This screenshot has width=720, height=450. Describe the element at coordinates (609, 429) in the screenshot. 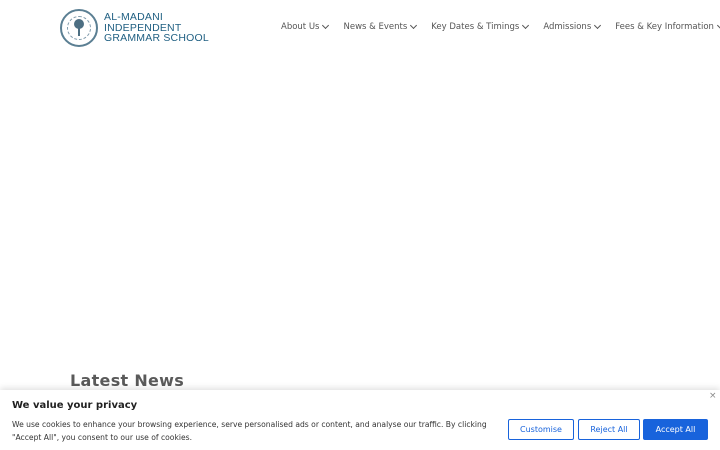

I see `reject-all-button: Reject All` at that location.